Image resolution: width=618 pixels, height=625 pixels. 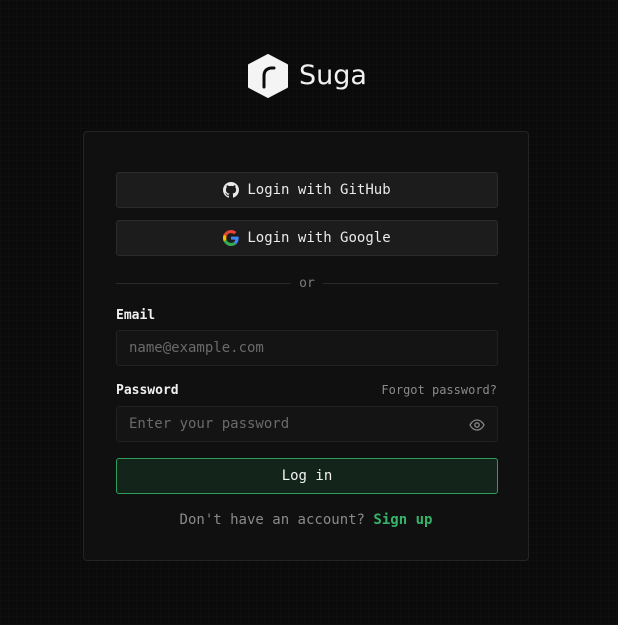 I want to click on github-login-label: Login with GitHub, so click(x=319, y=190).